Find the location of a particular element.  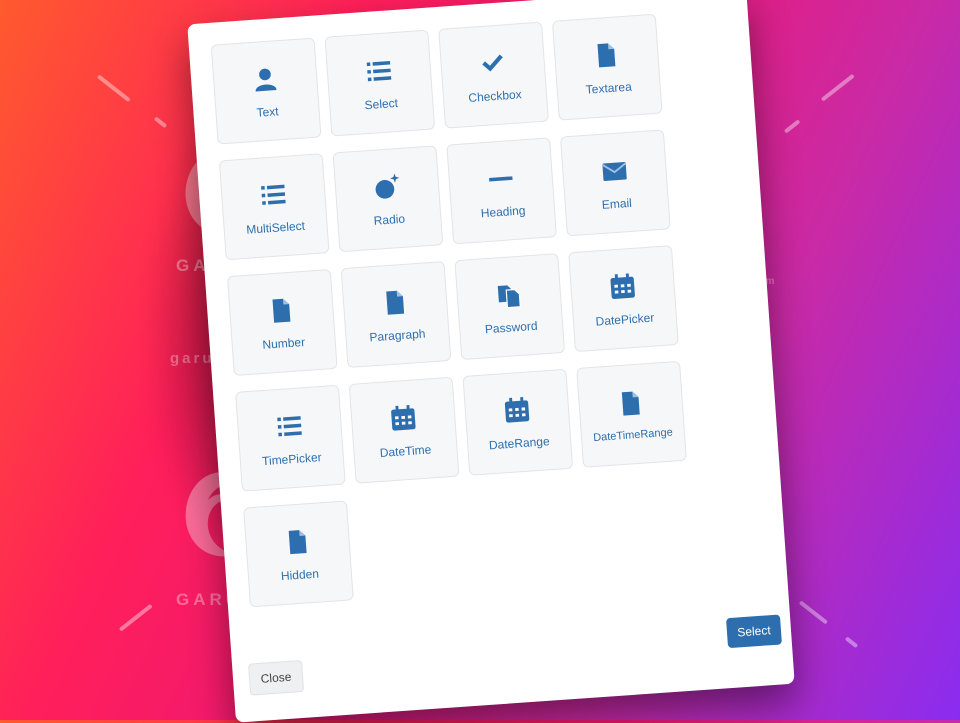

tile-password: Password is located at coordinates (510, 307).